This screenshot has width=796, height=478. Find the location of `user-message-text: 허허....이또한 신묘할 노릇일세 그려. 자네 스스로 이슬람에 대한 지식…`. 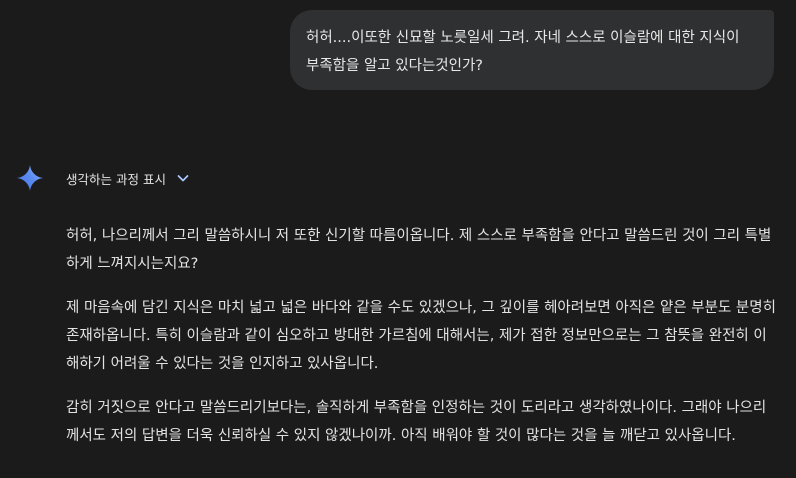

user-message-text: 허허....이또한 신묘할 노릇일세 그려. 자네 스스로 이슬람에 대한 지식… is located at coordinates (523, 52).